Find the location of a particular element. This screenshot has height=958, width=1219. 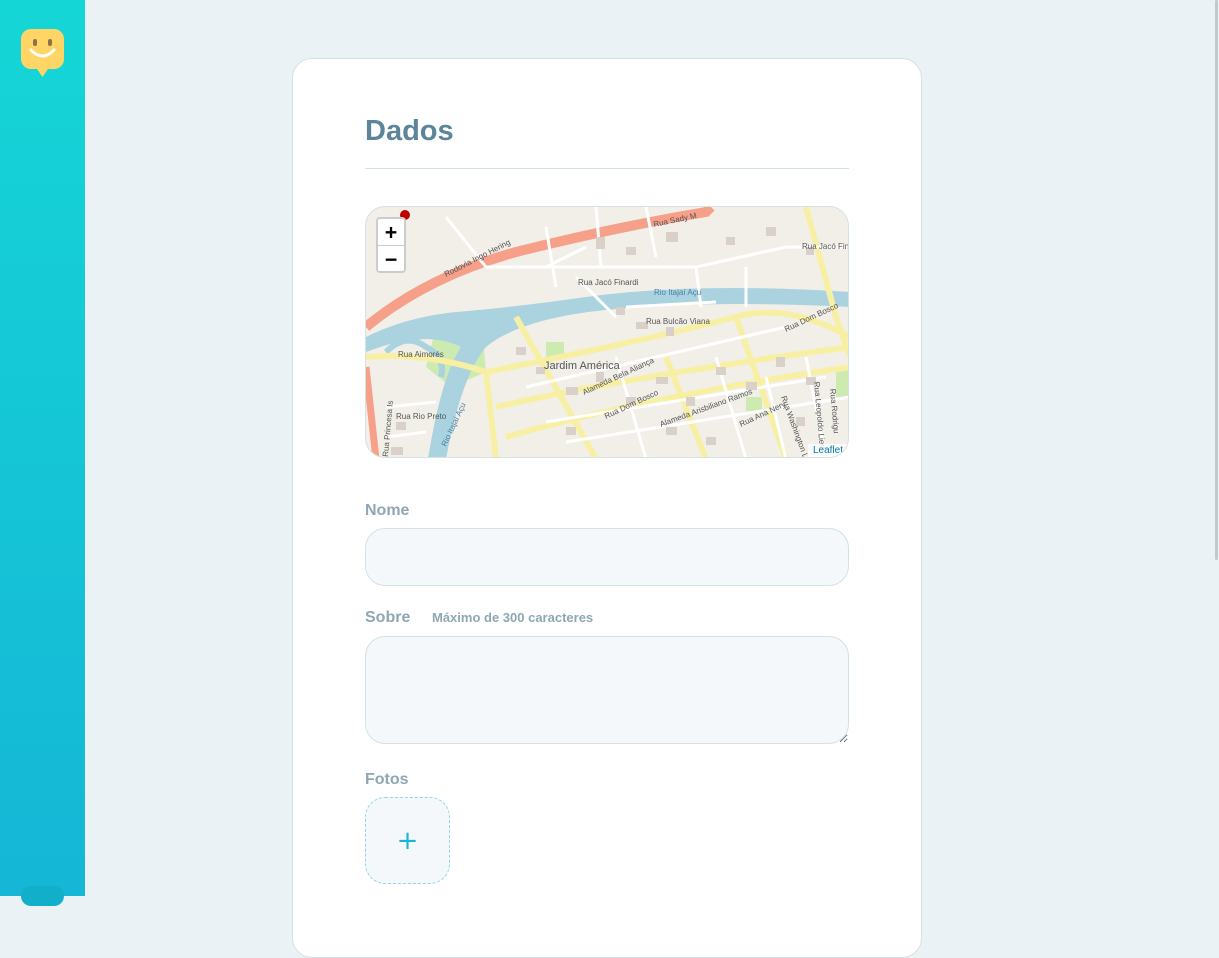

map-attribution-link: Leaflet is located at coordinates (827, 450).